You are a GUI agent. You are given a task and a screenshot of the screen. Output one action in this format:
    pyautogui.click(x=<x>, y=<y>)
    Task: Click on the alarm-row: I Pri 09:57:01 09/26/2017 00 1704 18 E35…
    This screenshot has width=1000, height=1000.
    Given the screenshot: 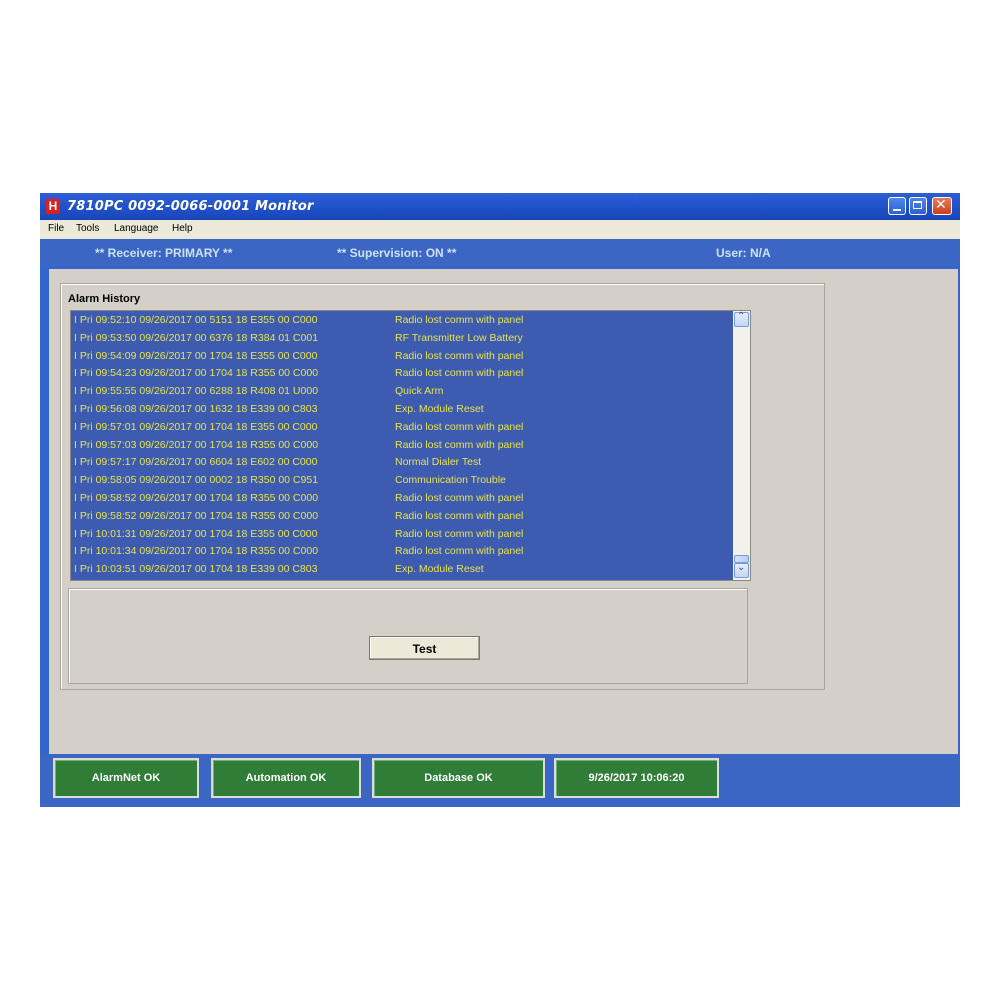 What is the action you would take?
    pyautogui.click(x=402, y=428)
    